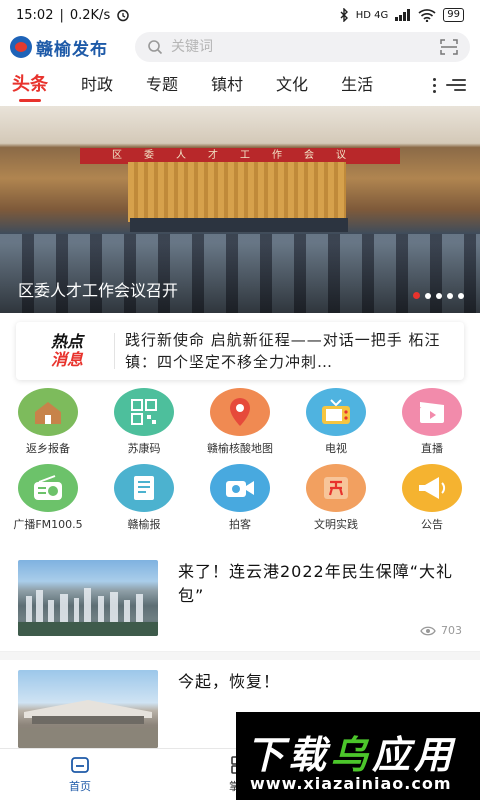 The width and height of the screenshot is (480, 800). What do you see at coordinates (123, 15) in the screenshot?
I see `alarm-icon` at bounding box center [123, 15].